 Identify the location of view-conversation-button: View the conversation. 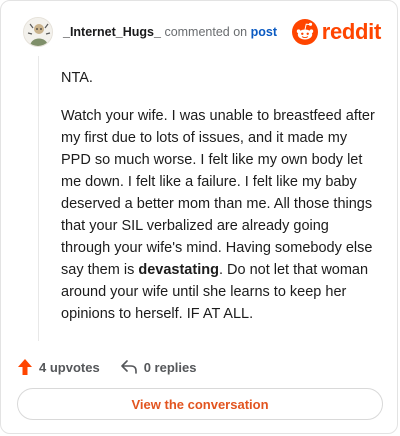
(200, 404).